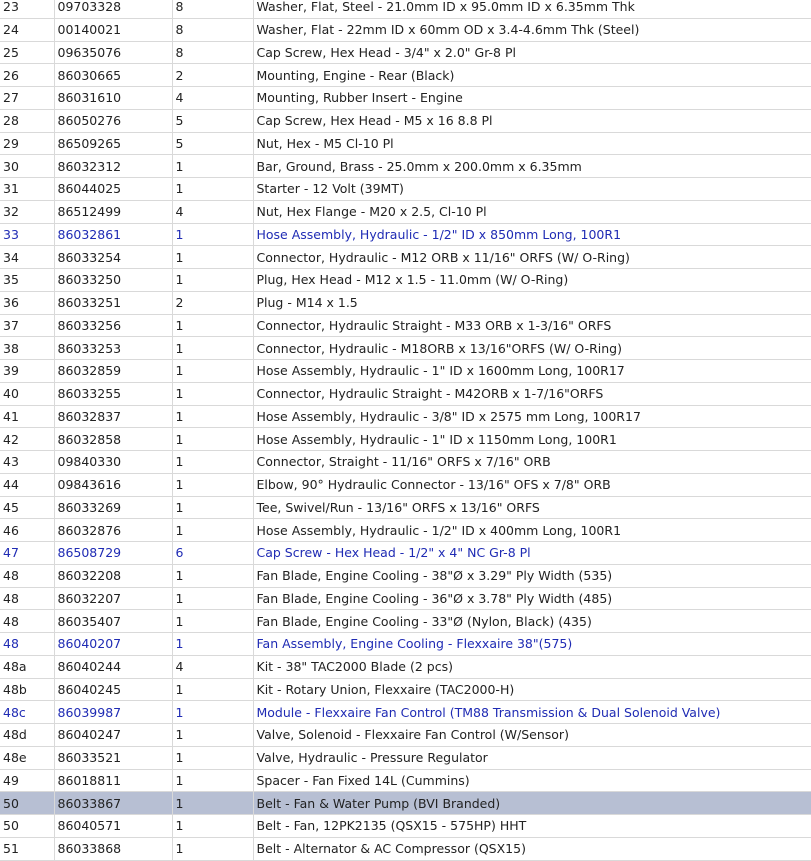  Describe the element at coordinates (27, 326) in the screenshot. I see `item-number-cell: 37` at that location.